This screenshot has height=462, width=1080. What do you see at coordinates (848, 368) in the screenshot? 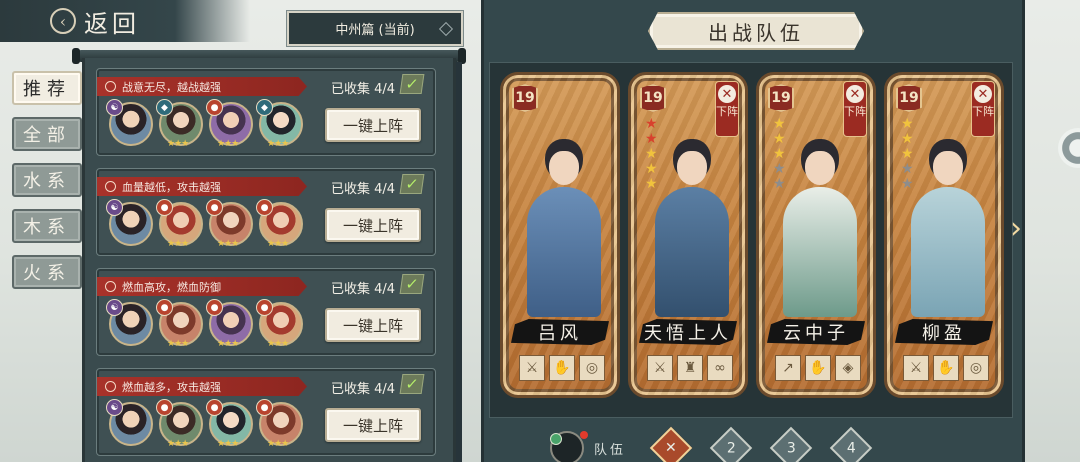
I see `shield-icon: ◈` at bounding box center [848, 368].